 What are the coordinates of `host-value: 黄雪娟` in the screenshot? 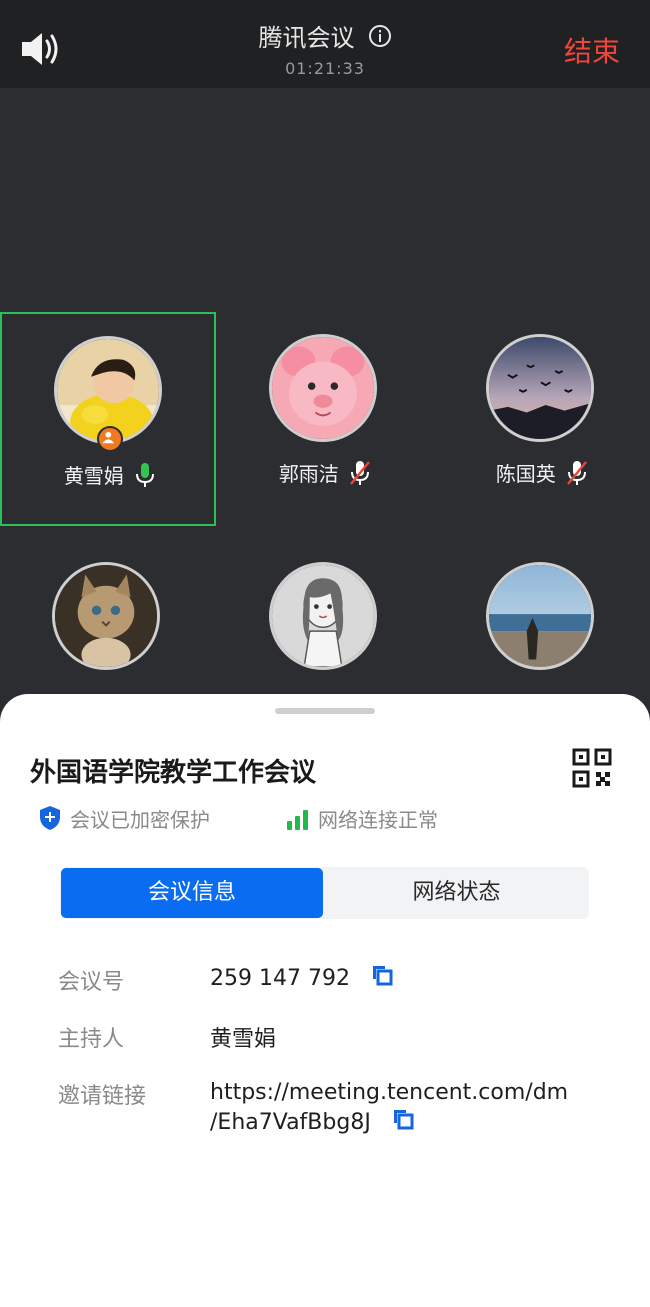 It's located at (243, 1039).